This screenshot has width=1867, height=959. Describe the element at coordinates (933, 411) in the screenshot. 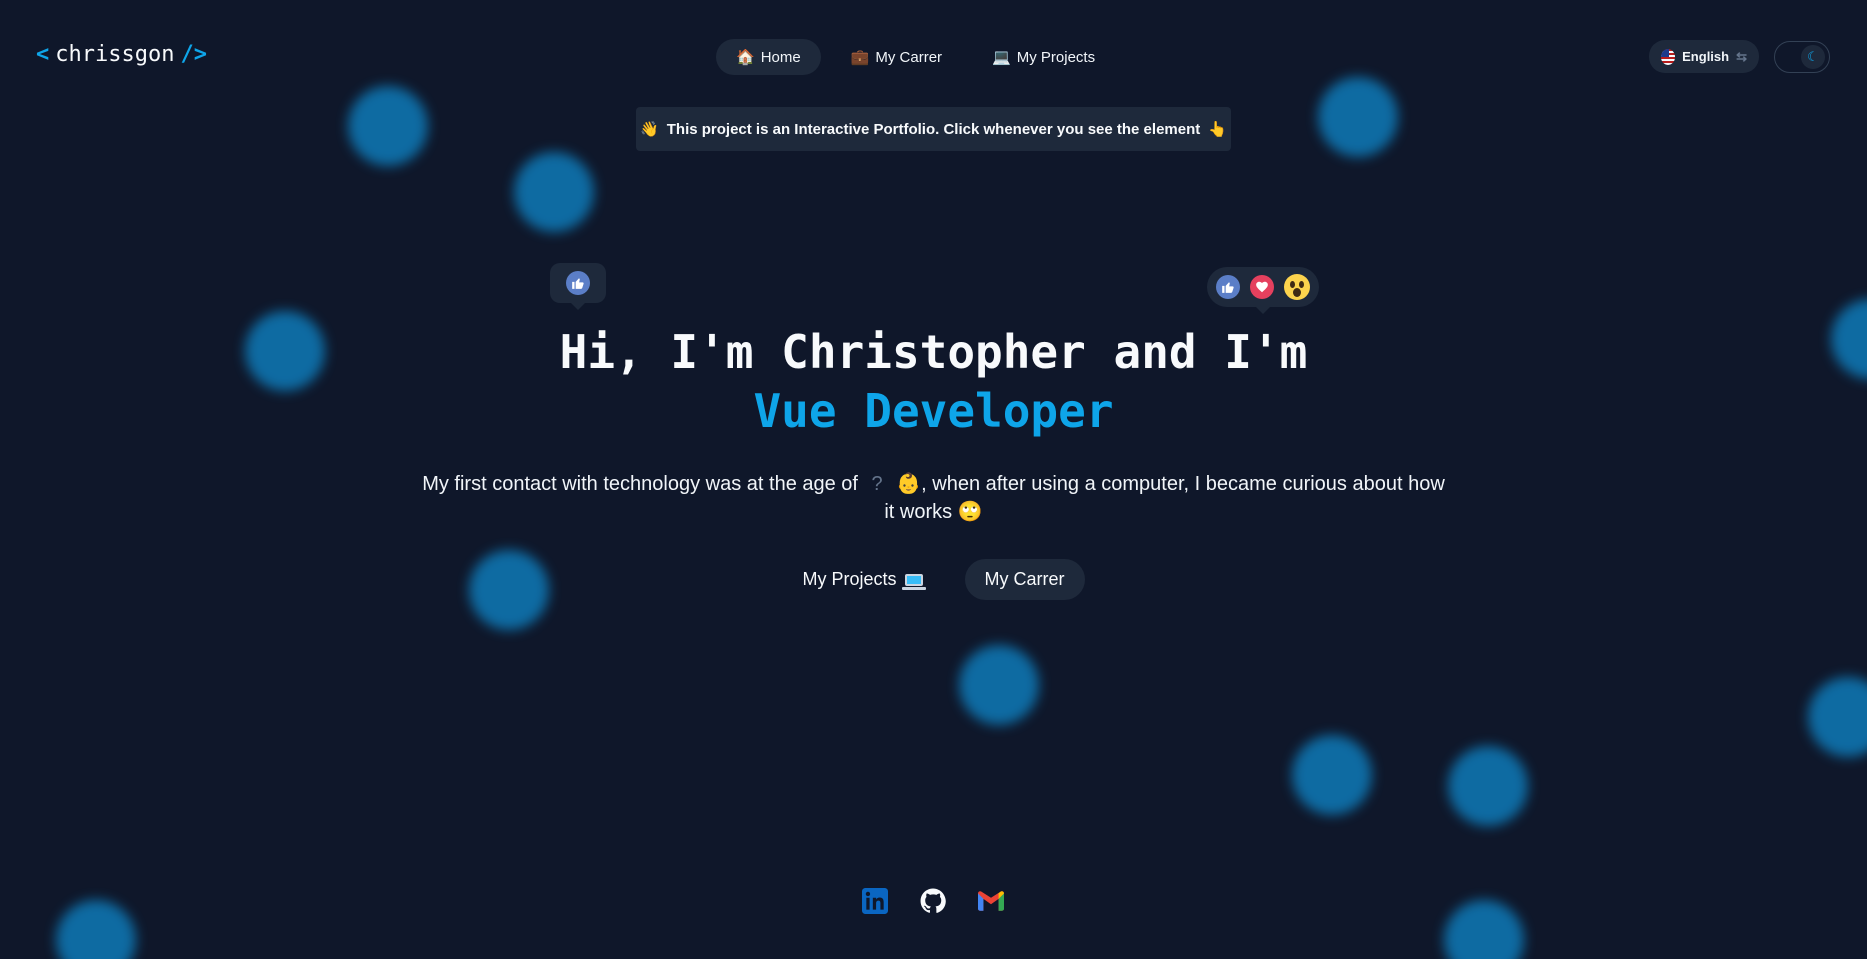

I see `hero-role: Vue Developer` at that location.